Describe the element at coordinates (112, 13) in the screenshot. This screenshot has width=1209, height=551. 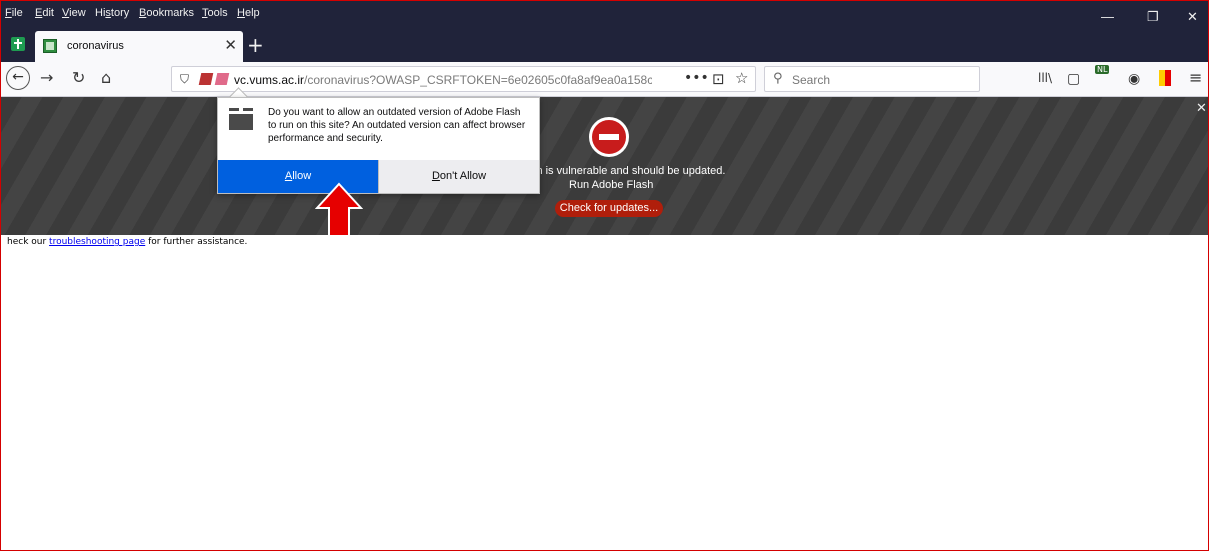
I see `menu-history: History` at that location.